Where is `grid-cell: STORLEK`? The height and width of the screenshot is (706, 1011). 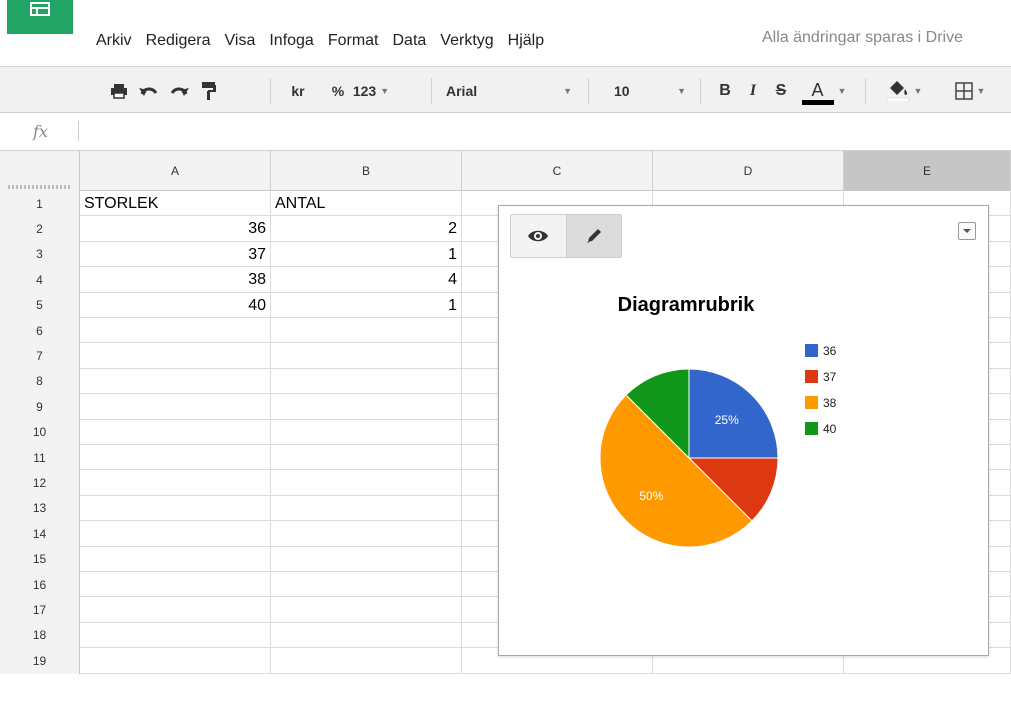
grid-cell: STORLEK is located at coordinates (175, 204).